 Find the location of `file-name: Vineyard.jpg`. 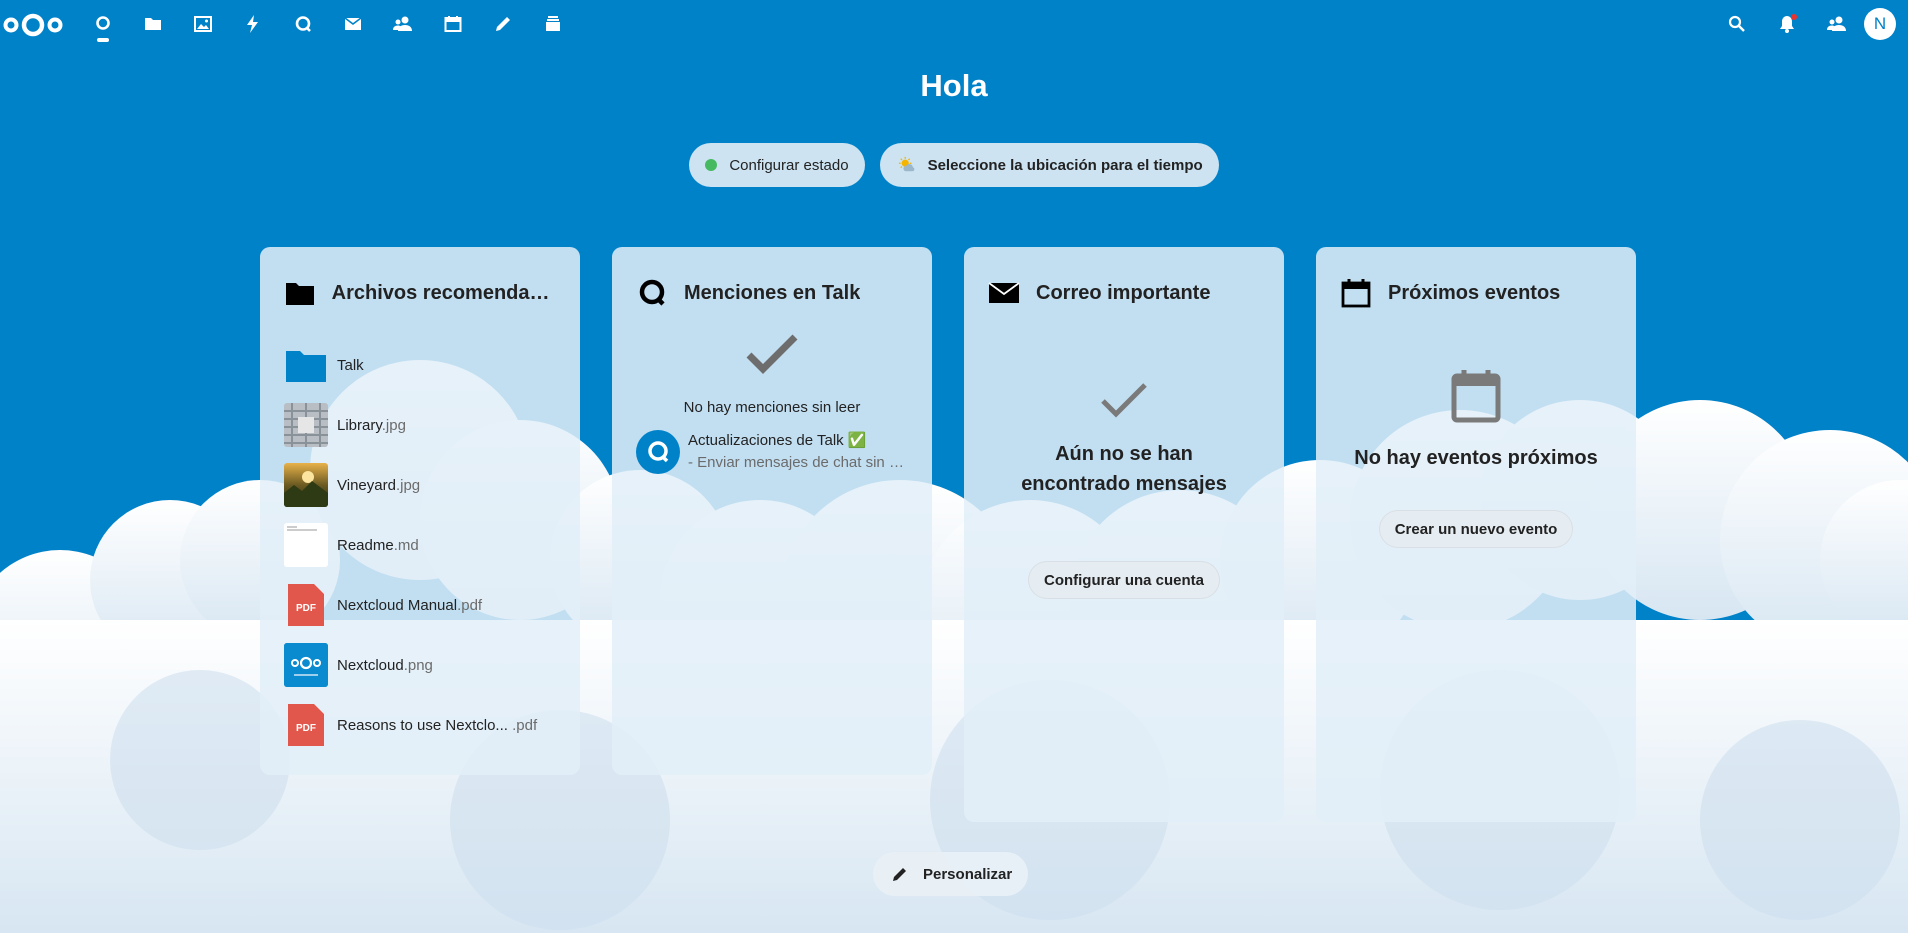

file-name: Vineyard.jpg is located at coordinates (379, 485).